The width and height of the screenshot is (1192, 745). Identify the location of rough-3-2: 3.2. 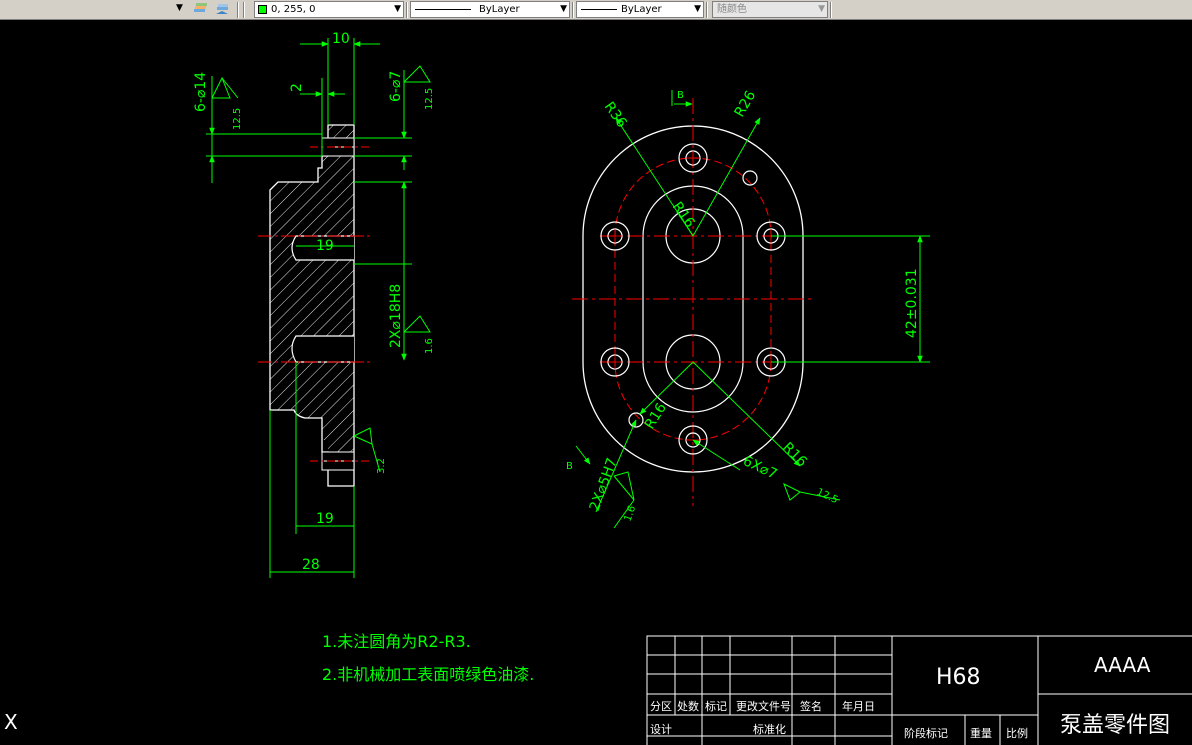
(381, 466).